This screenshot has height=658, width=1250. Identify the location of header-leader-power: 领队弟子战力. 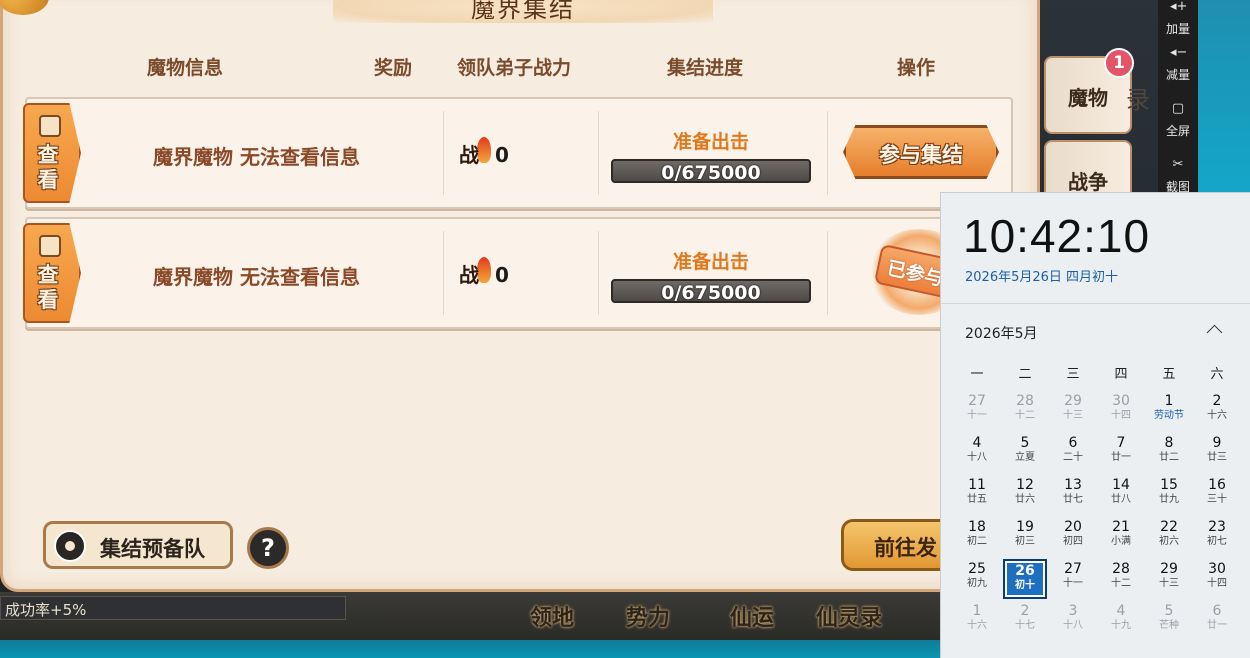
(514, 68).